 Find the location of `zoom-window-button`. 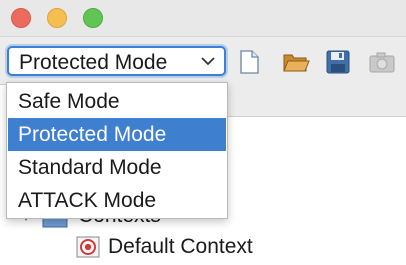

zoom-window-button is located at coordinates (93, 18).